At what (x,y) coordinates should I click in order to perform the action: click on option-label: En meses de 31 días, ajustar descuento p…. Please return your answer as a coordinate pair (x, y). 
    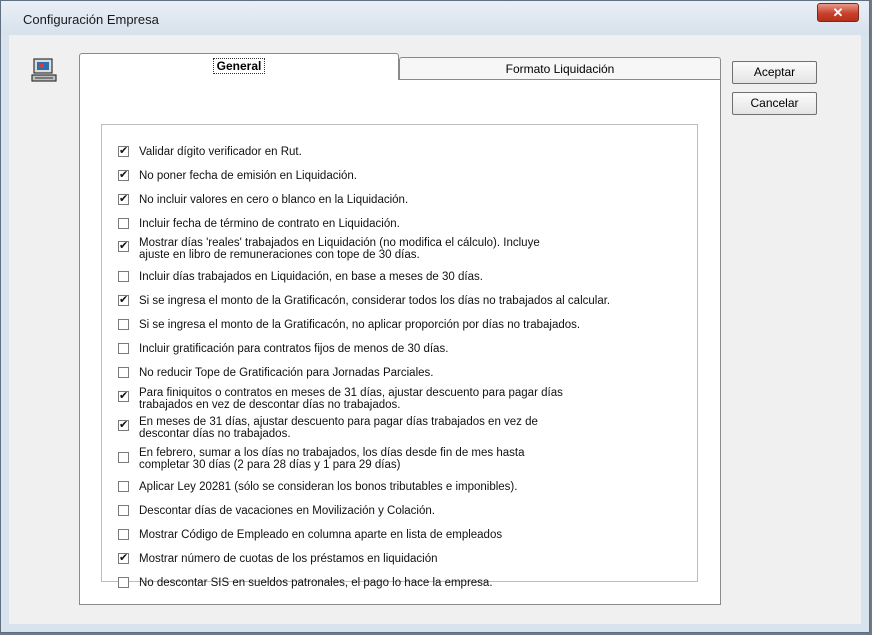
    Looking at the image, I should click on (338, 422).